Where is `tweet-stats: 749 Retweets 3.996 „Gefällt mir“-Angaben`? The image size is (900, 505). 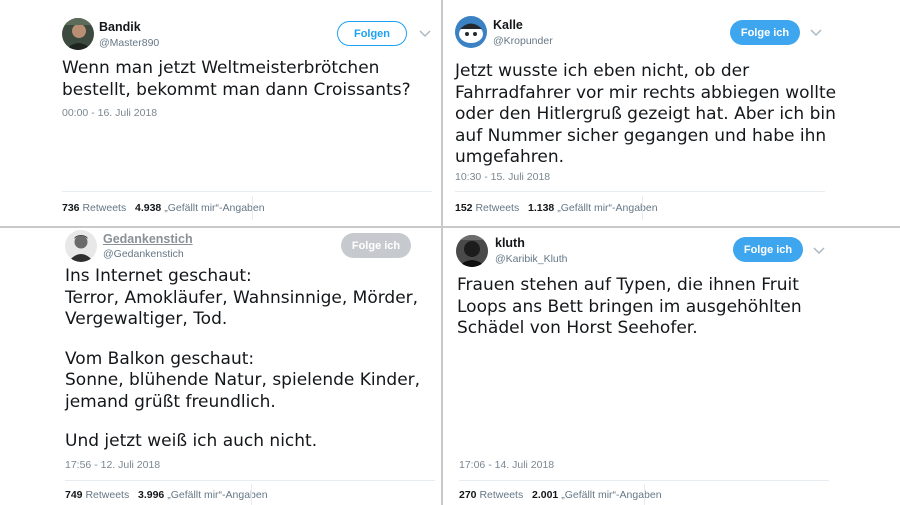 tweet-stats: 749 Retweets 3.996 „Gefällt mir“-Angaben is located at coordinates (166, 495).